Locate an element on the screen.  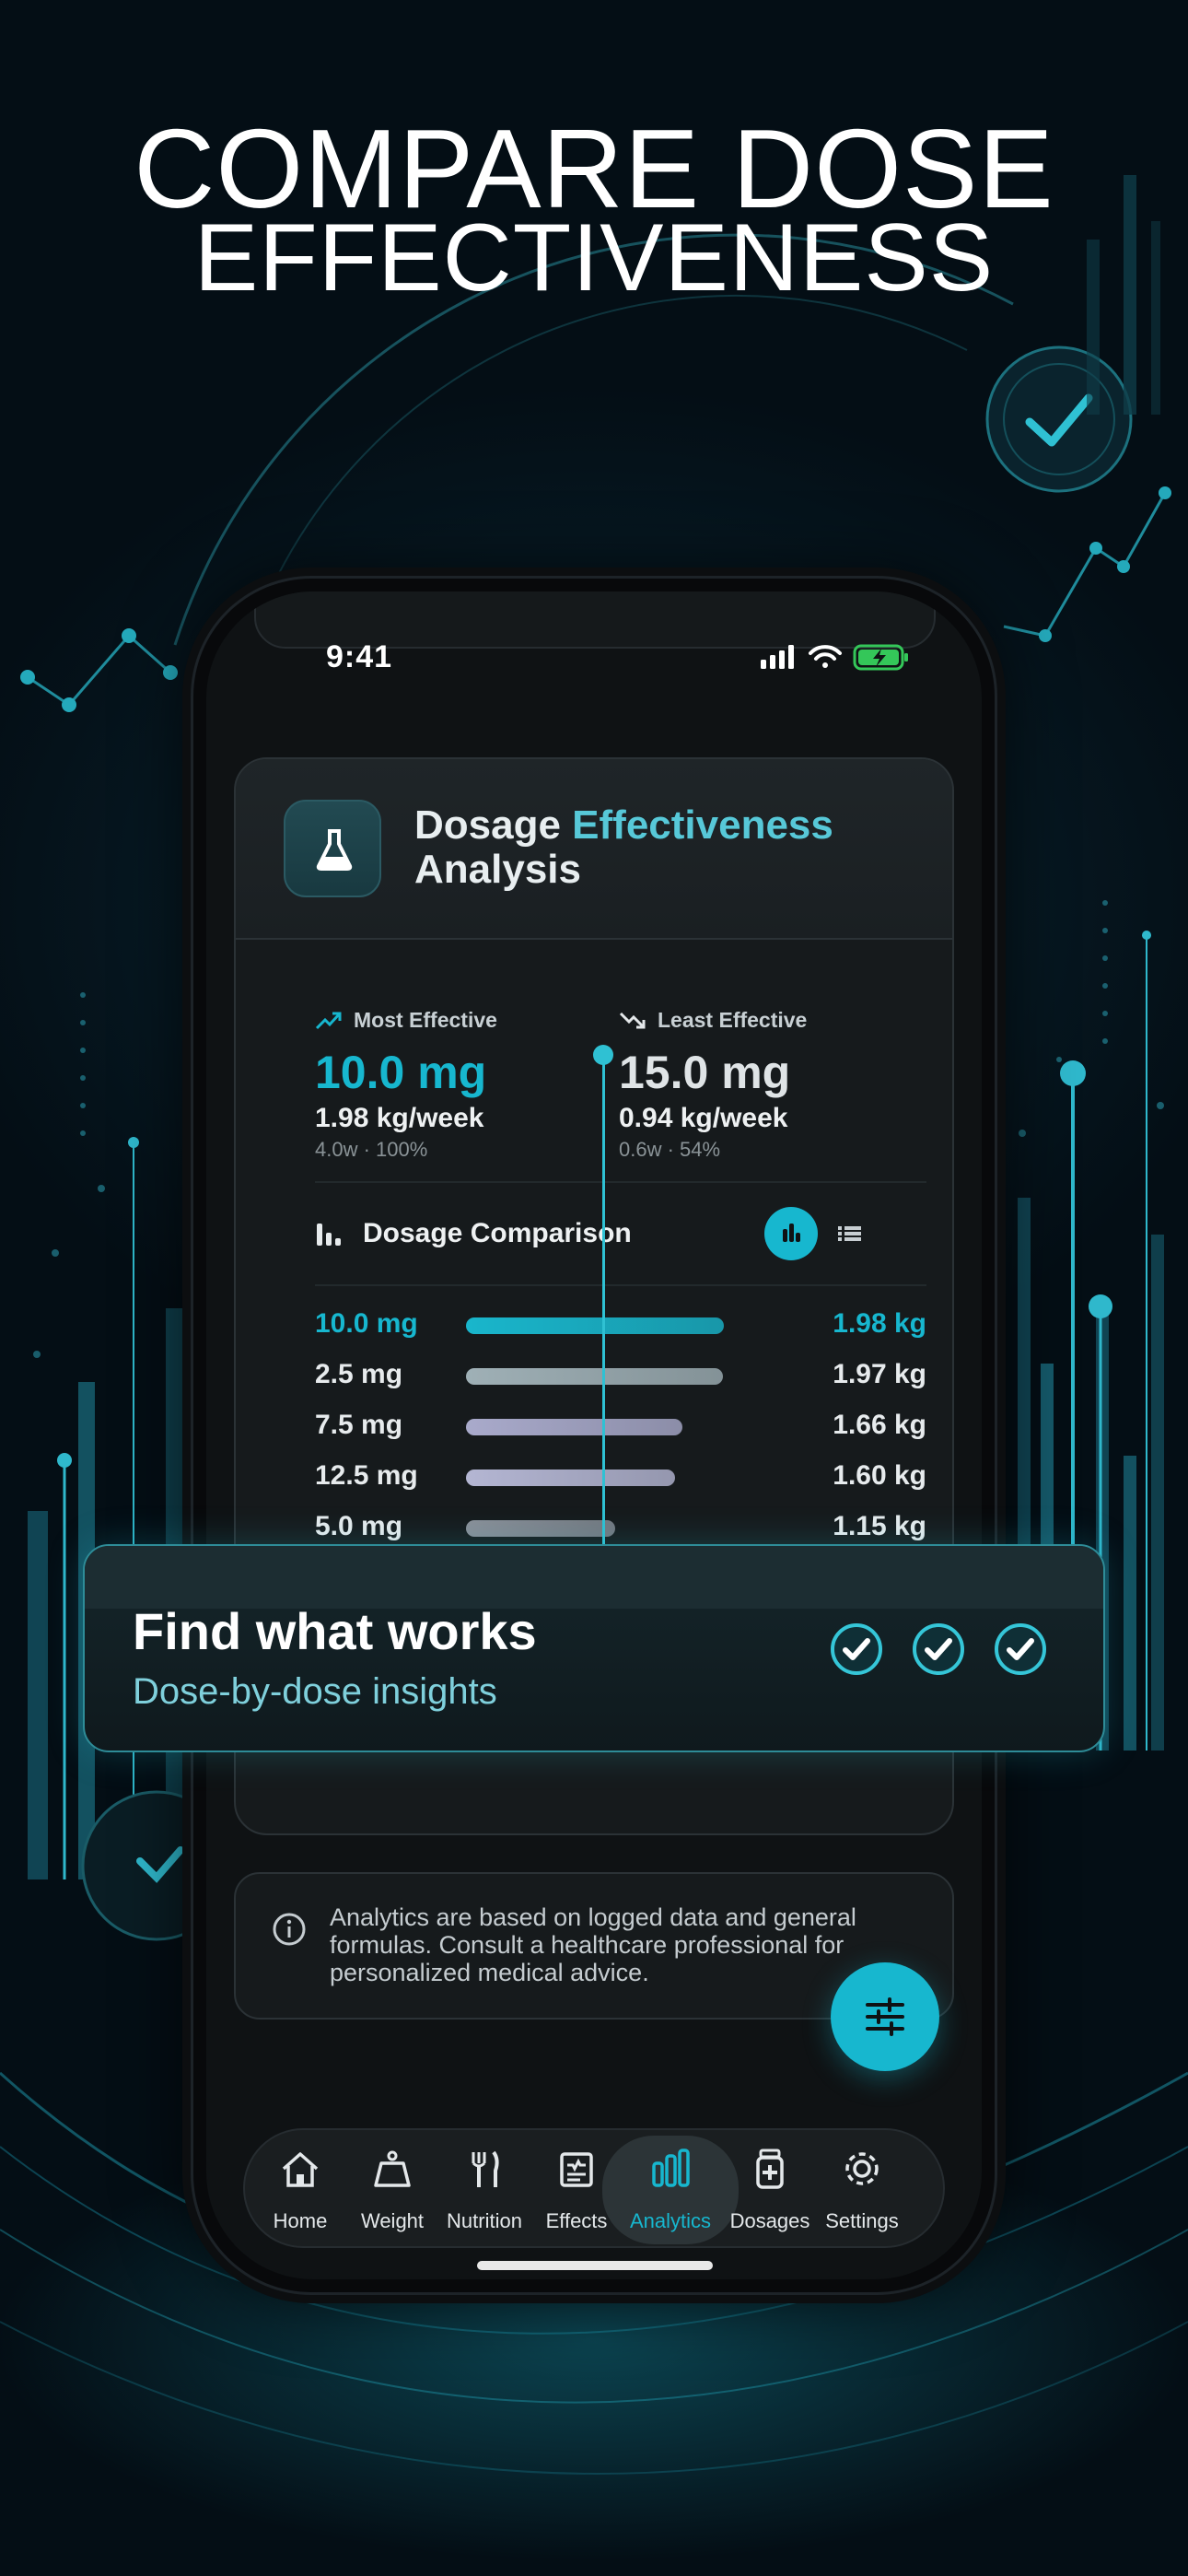
dosage-row: 2.5 mg 1.97 kg is located at coordinates (620, 1377).